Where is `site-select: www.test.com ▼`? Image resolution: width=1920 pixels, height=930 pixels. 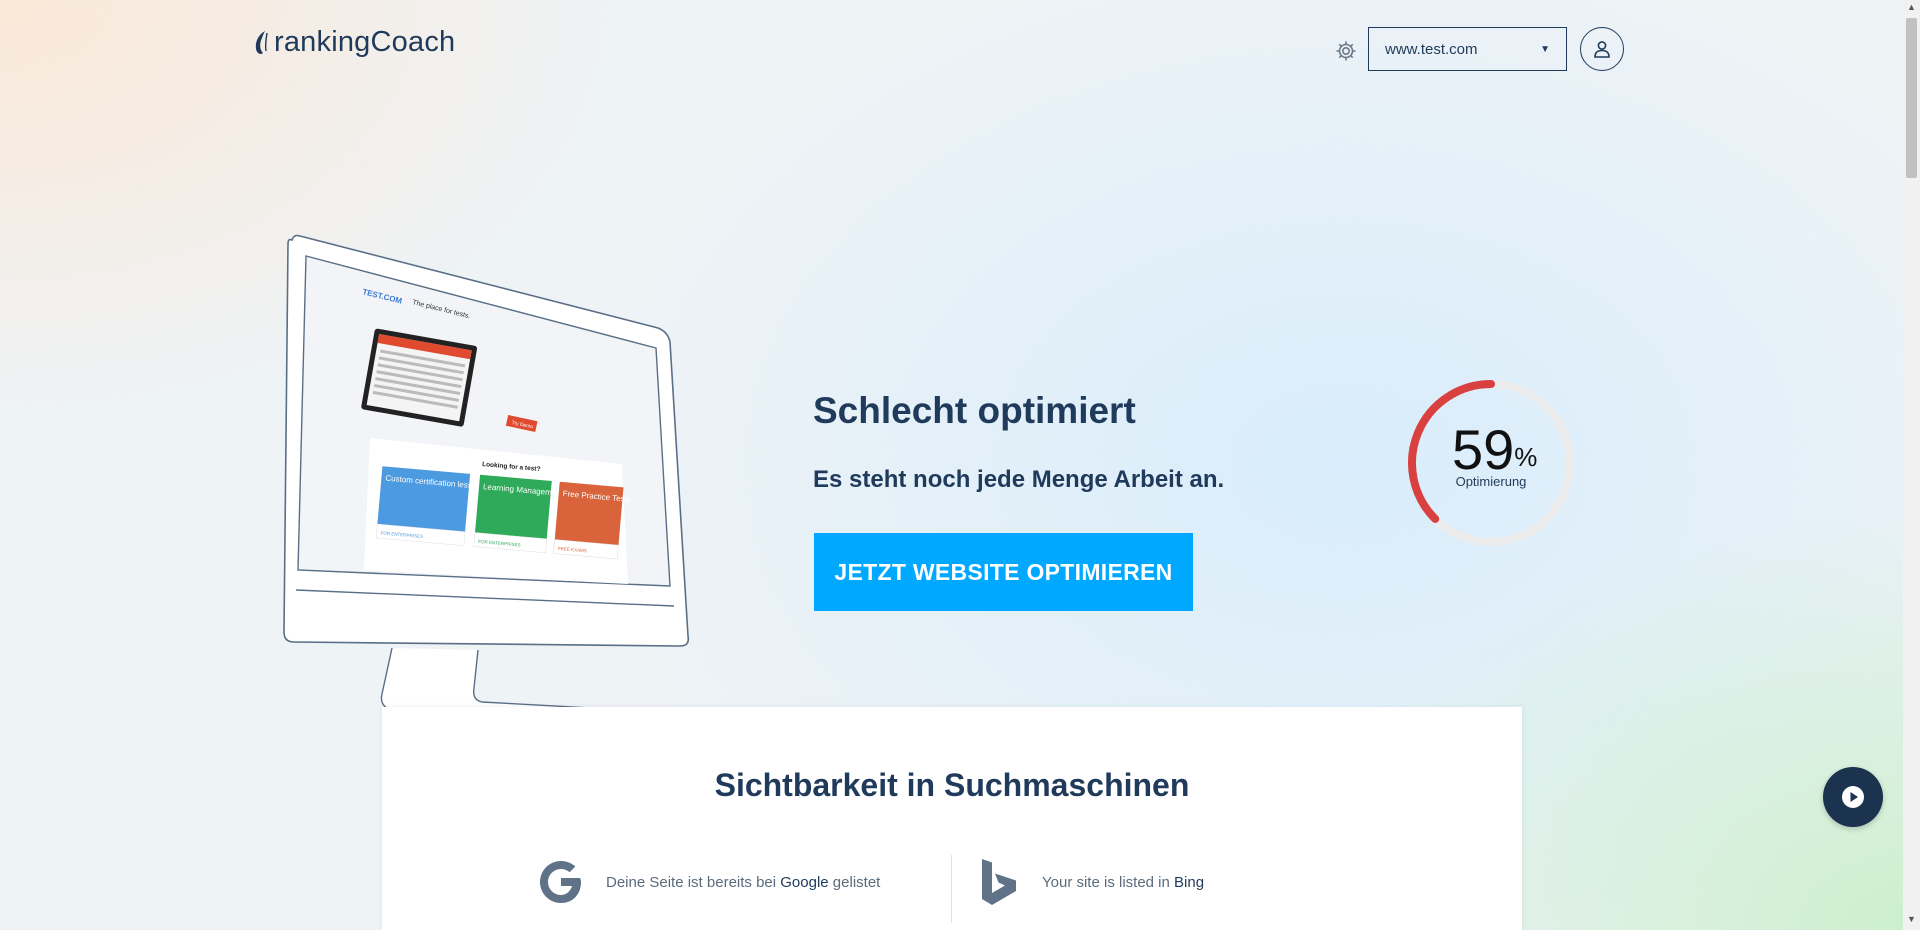 site-select: www.test.com ▼ is located at coordinates (1467, 49).